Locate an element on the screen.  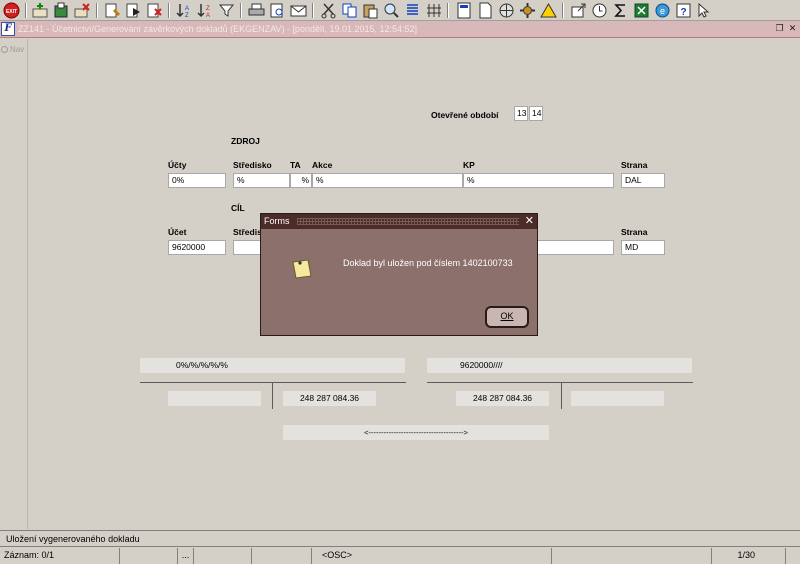
dialog-message: Doklad byl uložen pod číslem 1402100733 is located at coordinates (428, 263).